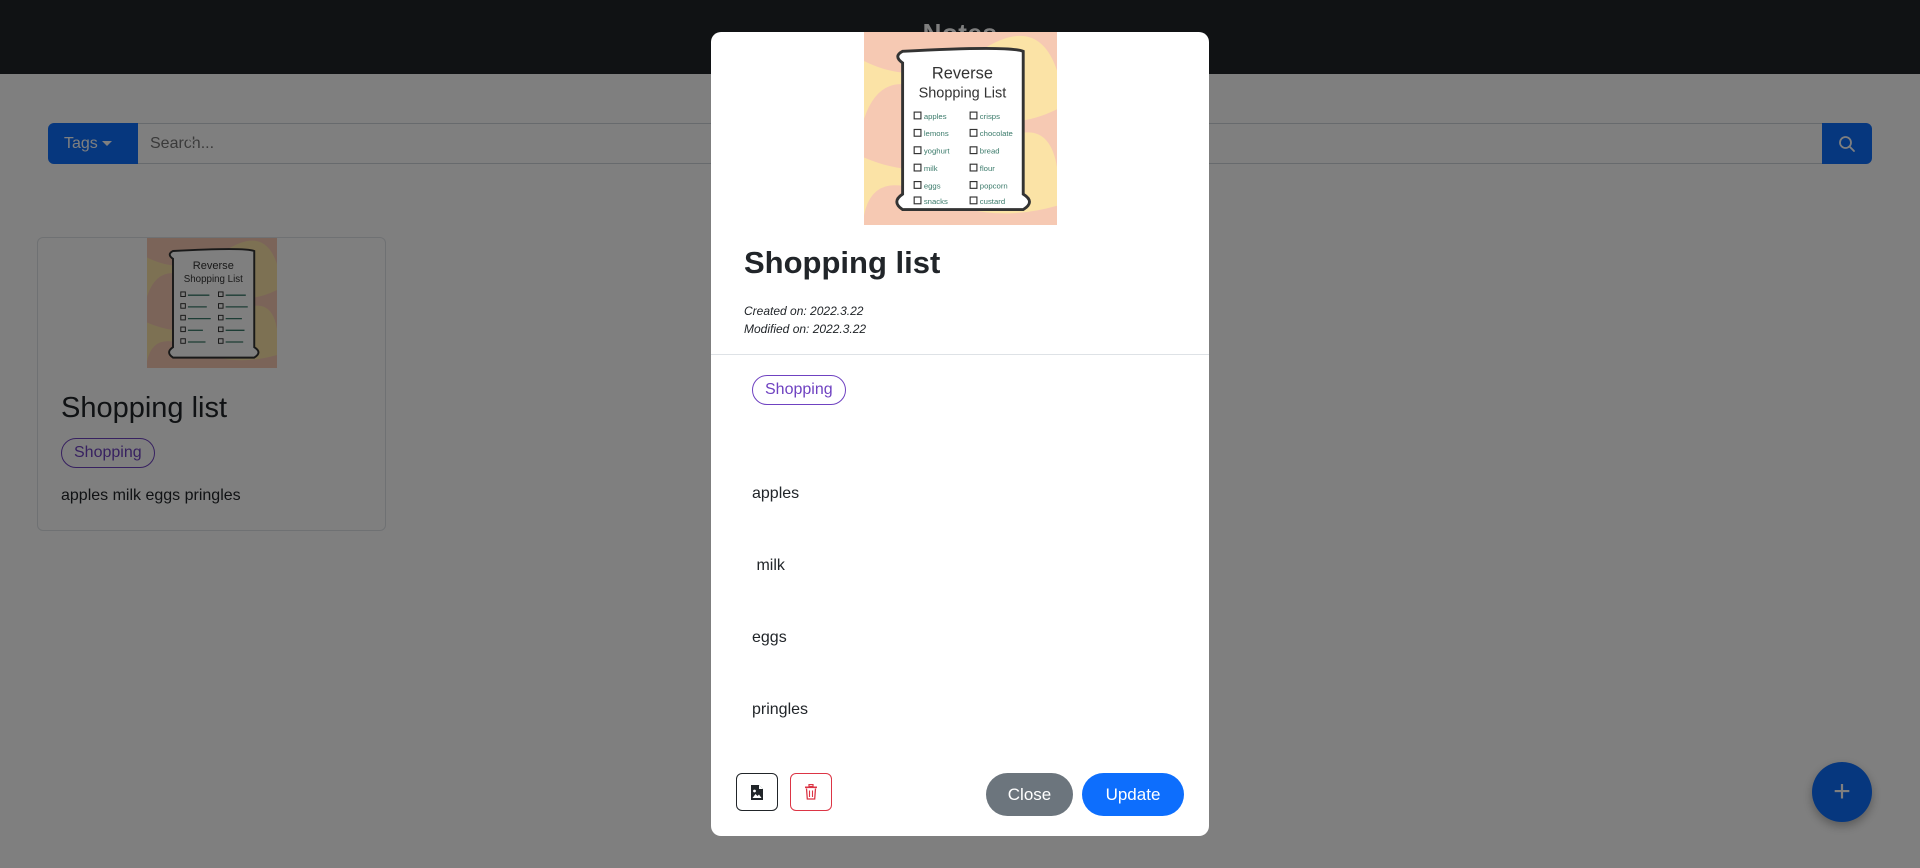 The image size is (1920, 868). Describe the element at coordinates (932, 185) in the screenshot. I see `image-item: eggs` at that location.